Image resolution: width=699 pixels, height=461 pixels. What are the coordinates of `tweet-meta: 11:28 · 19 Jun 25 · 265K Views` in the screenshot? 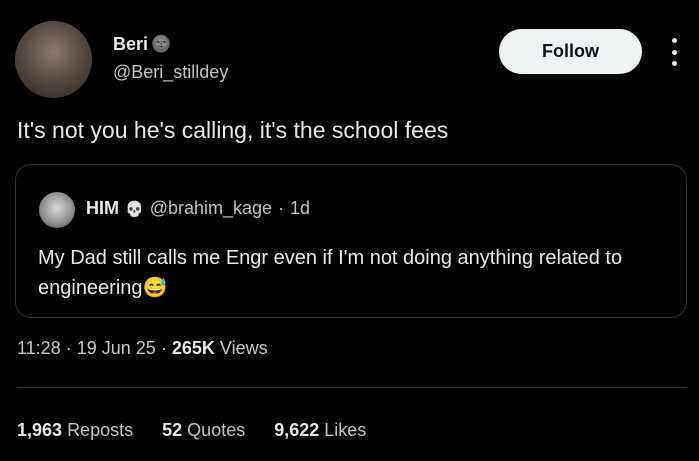 It's located at (142, 348).